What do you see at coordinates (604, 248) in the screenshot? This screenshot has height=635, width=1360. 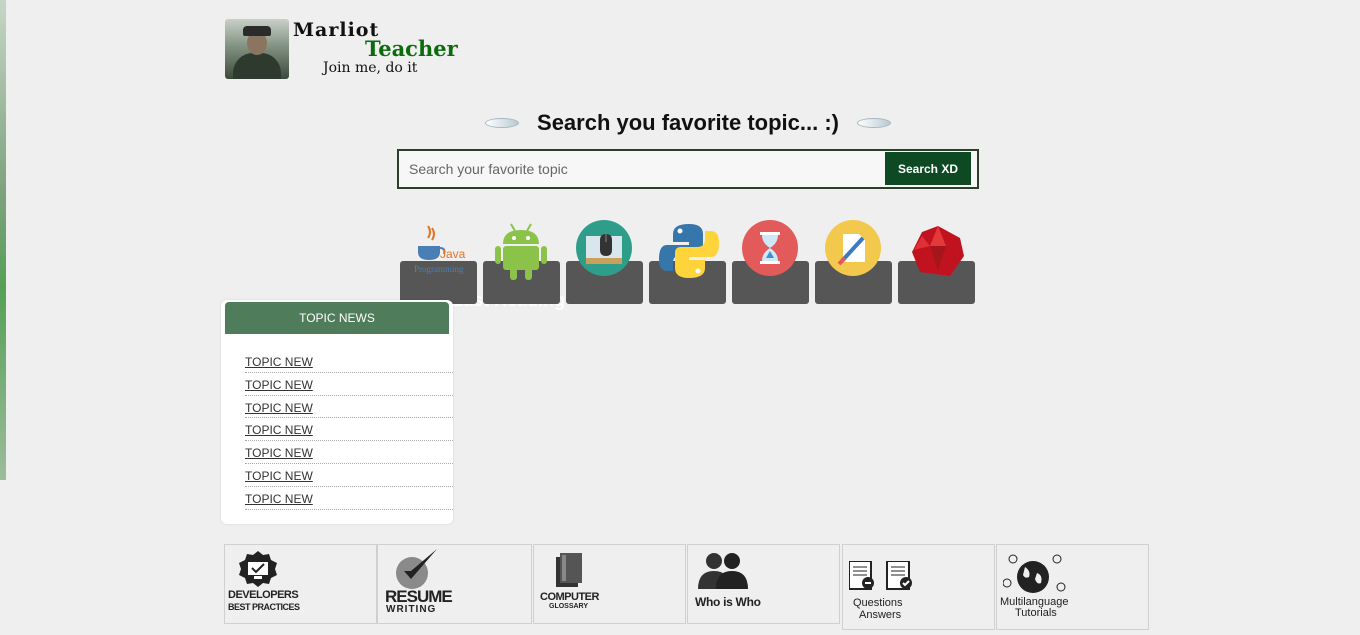 I see `mouse-icon` at bounding box center [604, 248].